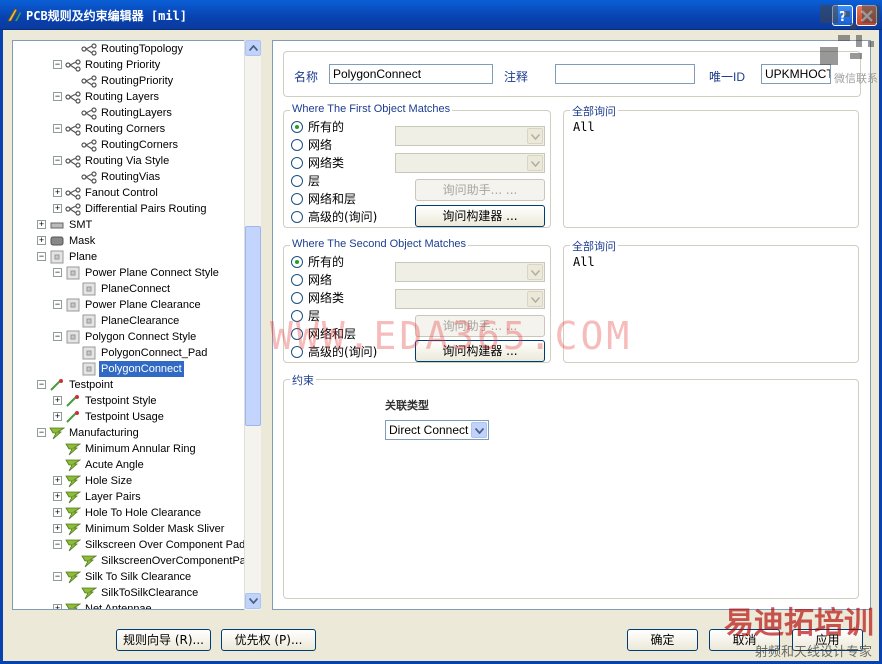 The height and width of the screenshot is (664, 882). What do you see at coordinates (155, 529) in the screenshot?
I see `tree-item-label: Minimum Solder Mask Sliver` at bounding box center [155, 529].